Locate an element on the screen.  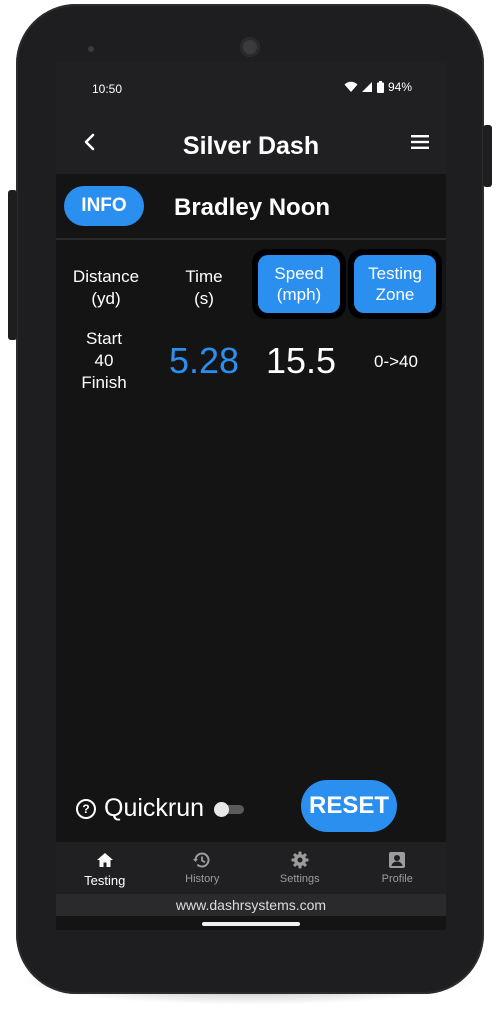
time-header-label: Time is located at coordinates (204, 276).